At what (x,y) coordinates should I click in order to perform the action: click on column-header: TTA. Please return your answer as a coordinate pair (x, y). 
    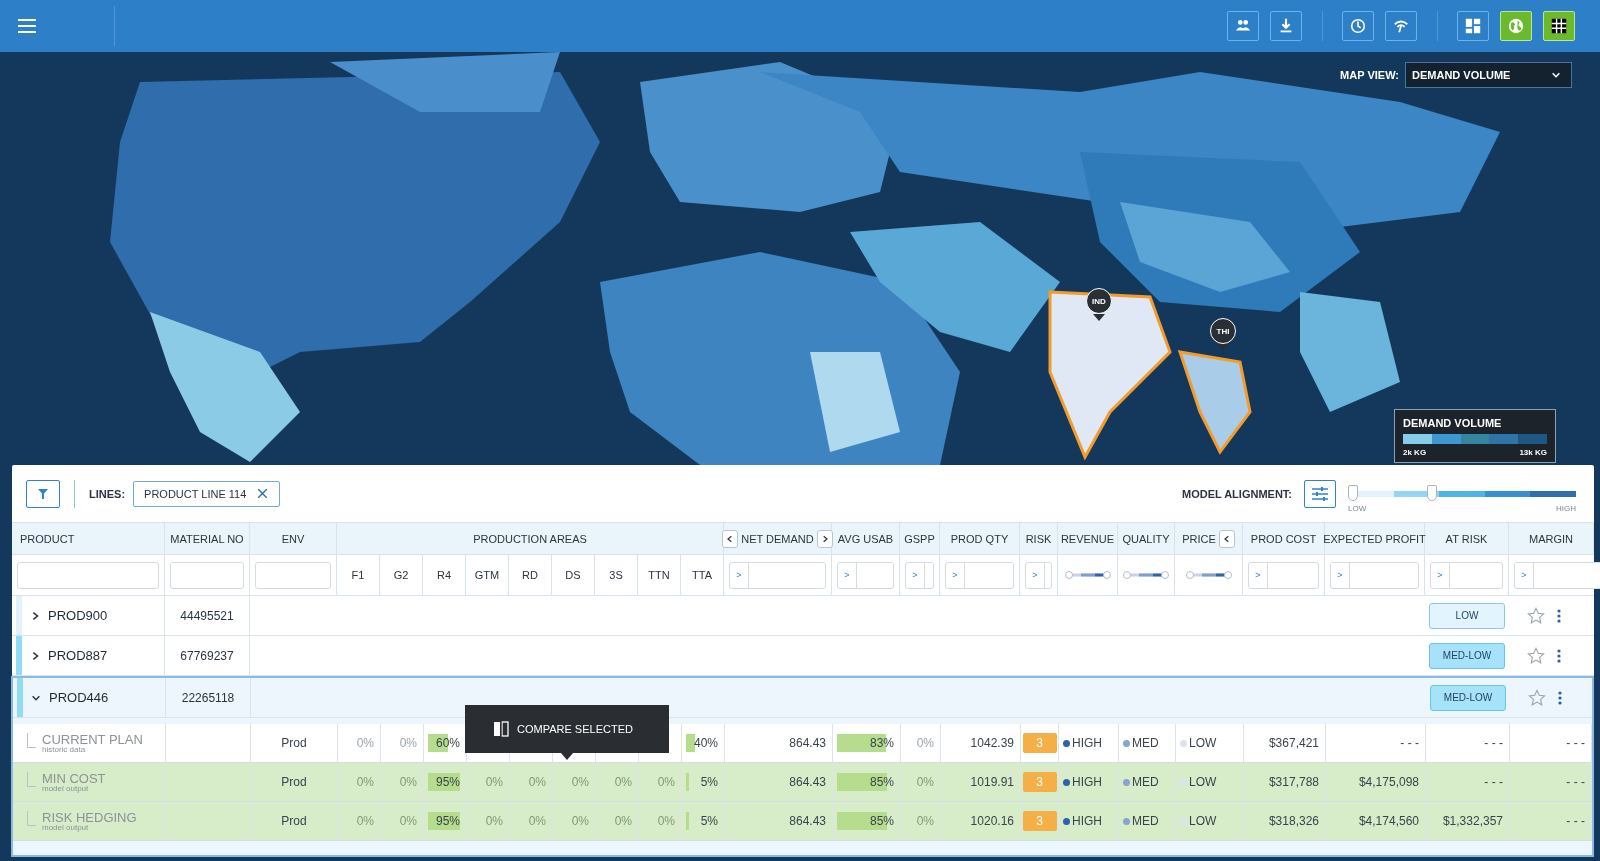
    Looking at the image, I should click on (702, 575).